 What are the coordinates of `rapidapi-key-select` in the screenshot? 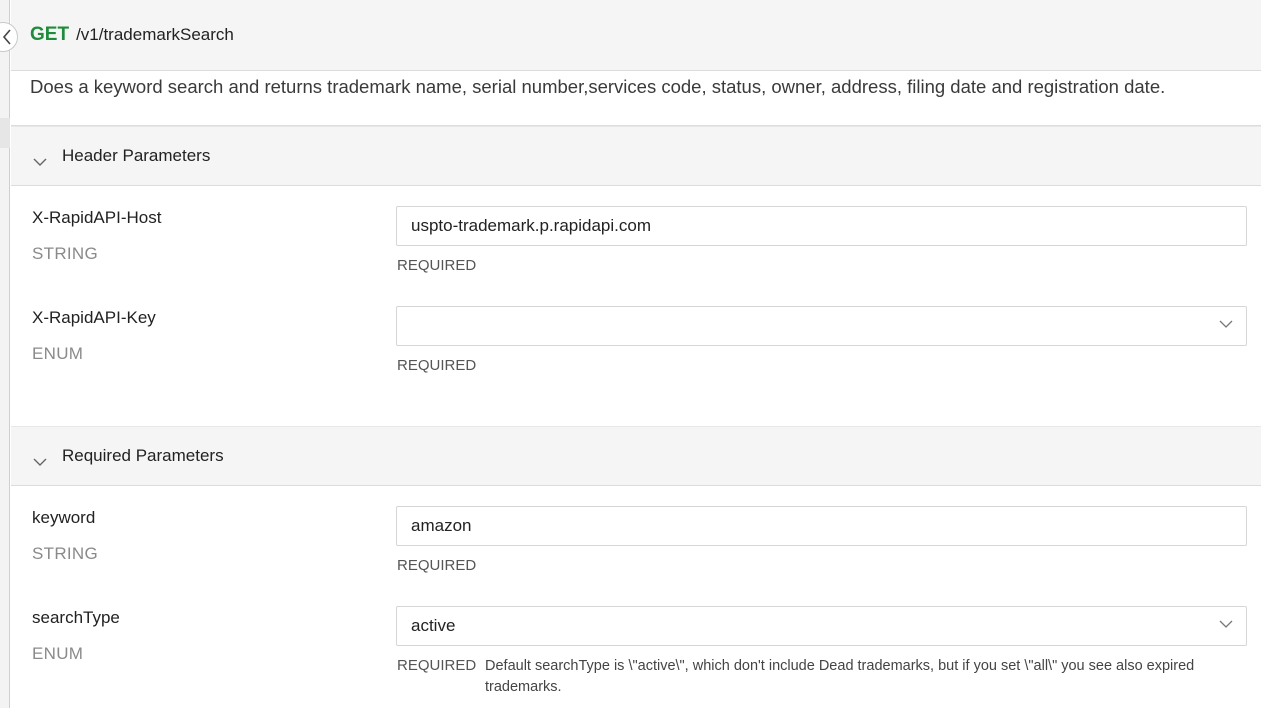 It's located at (821, 326).